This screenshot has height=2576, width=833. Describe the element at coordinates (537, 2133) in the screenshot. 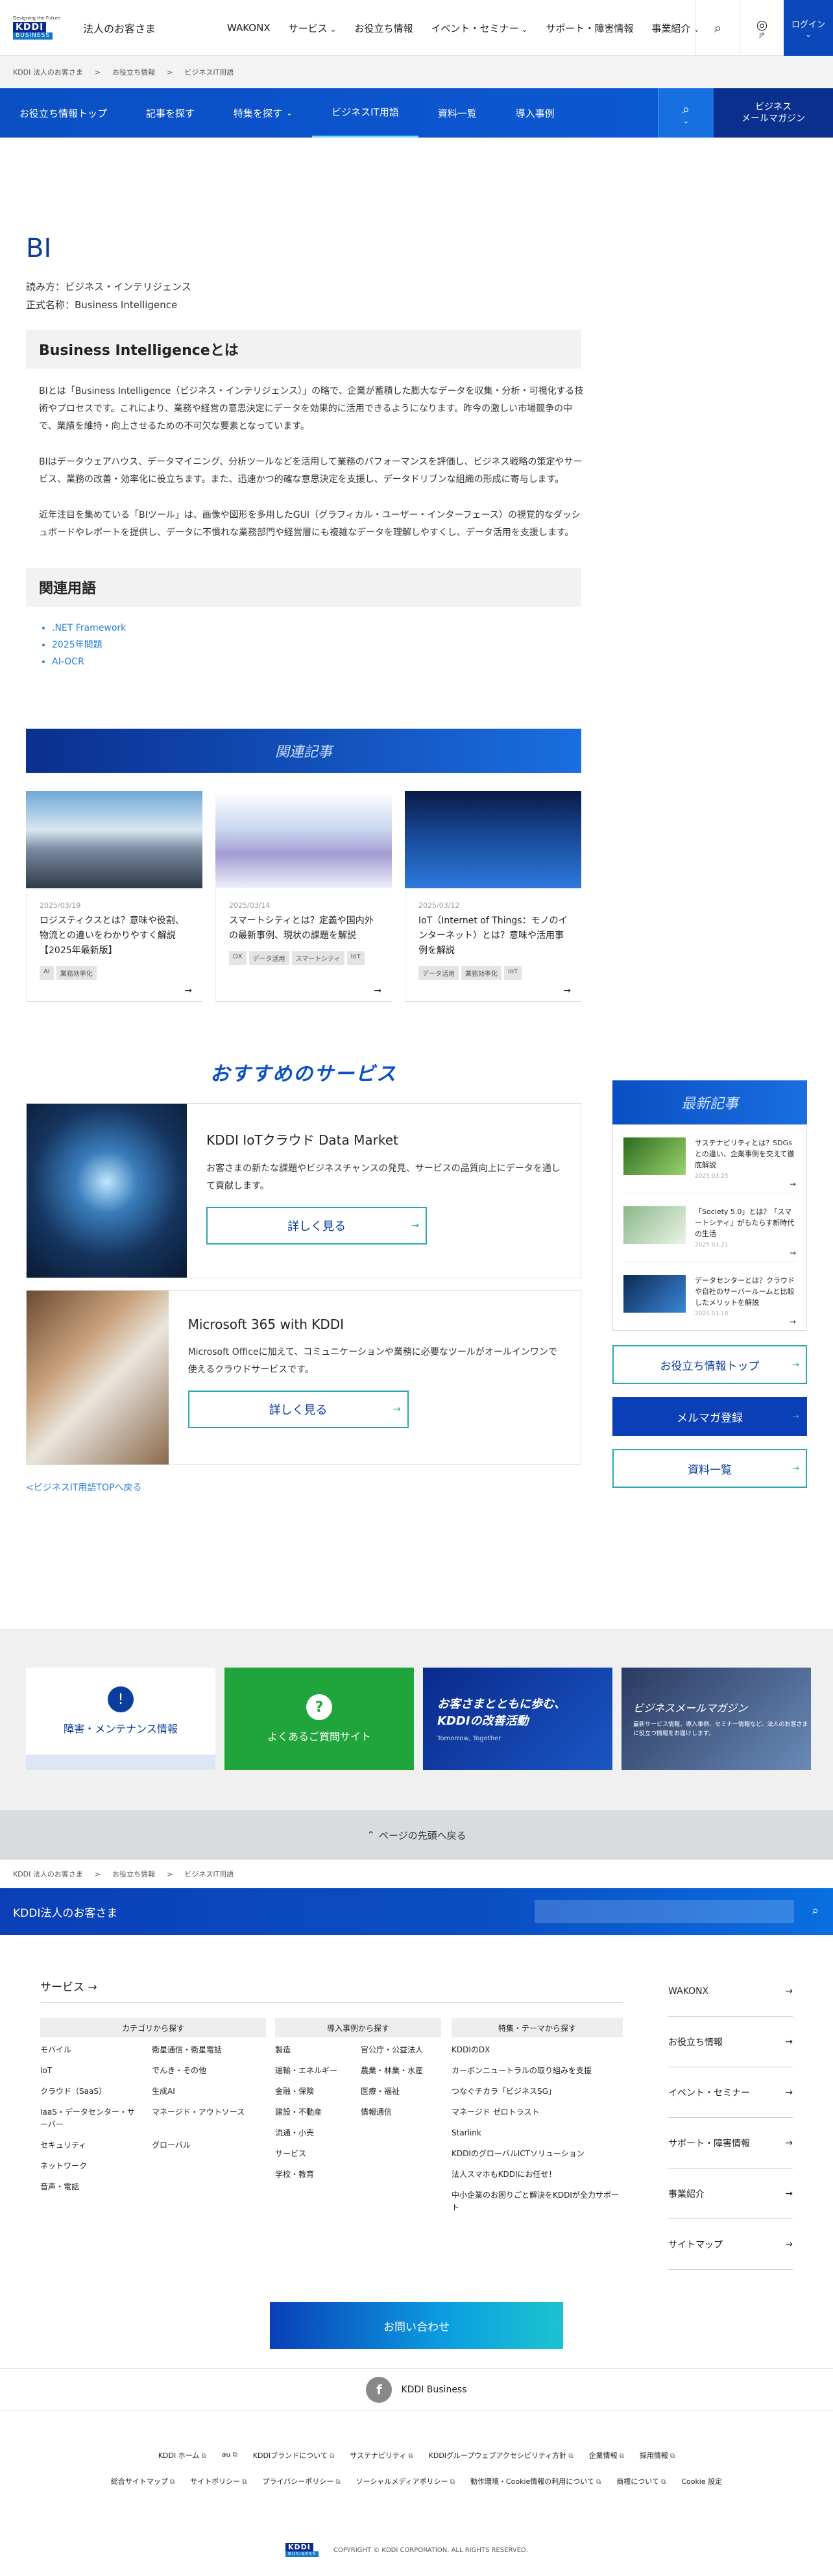

I see `footer-link: Starlink` at that location.